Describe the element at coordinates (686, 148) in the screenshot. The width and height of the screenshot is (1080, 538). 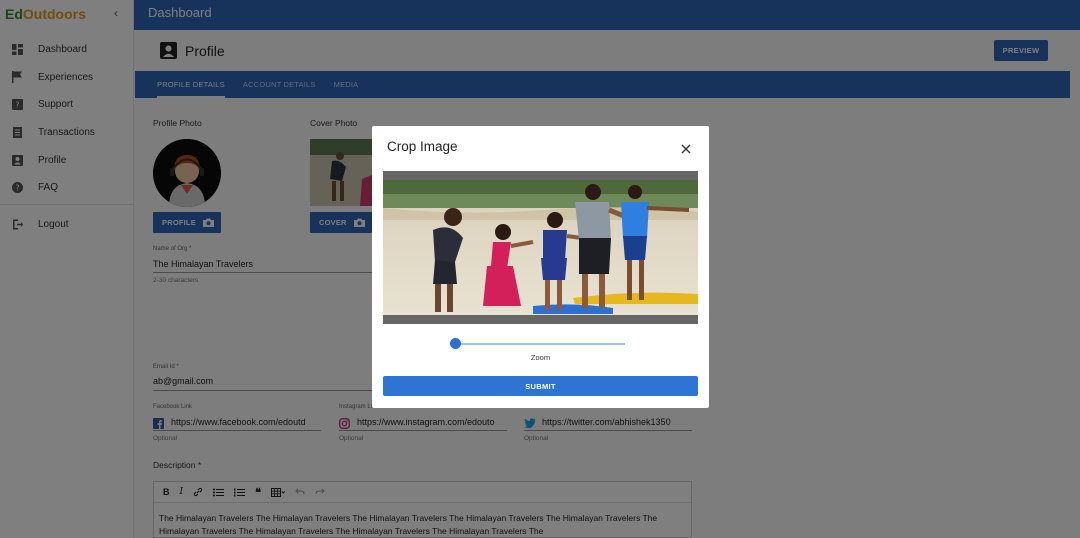
I see `close-icon` at that location.